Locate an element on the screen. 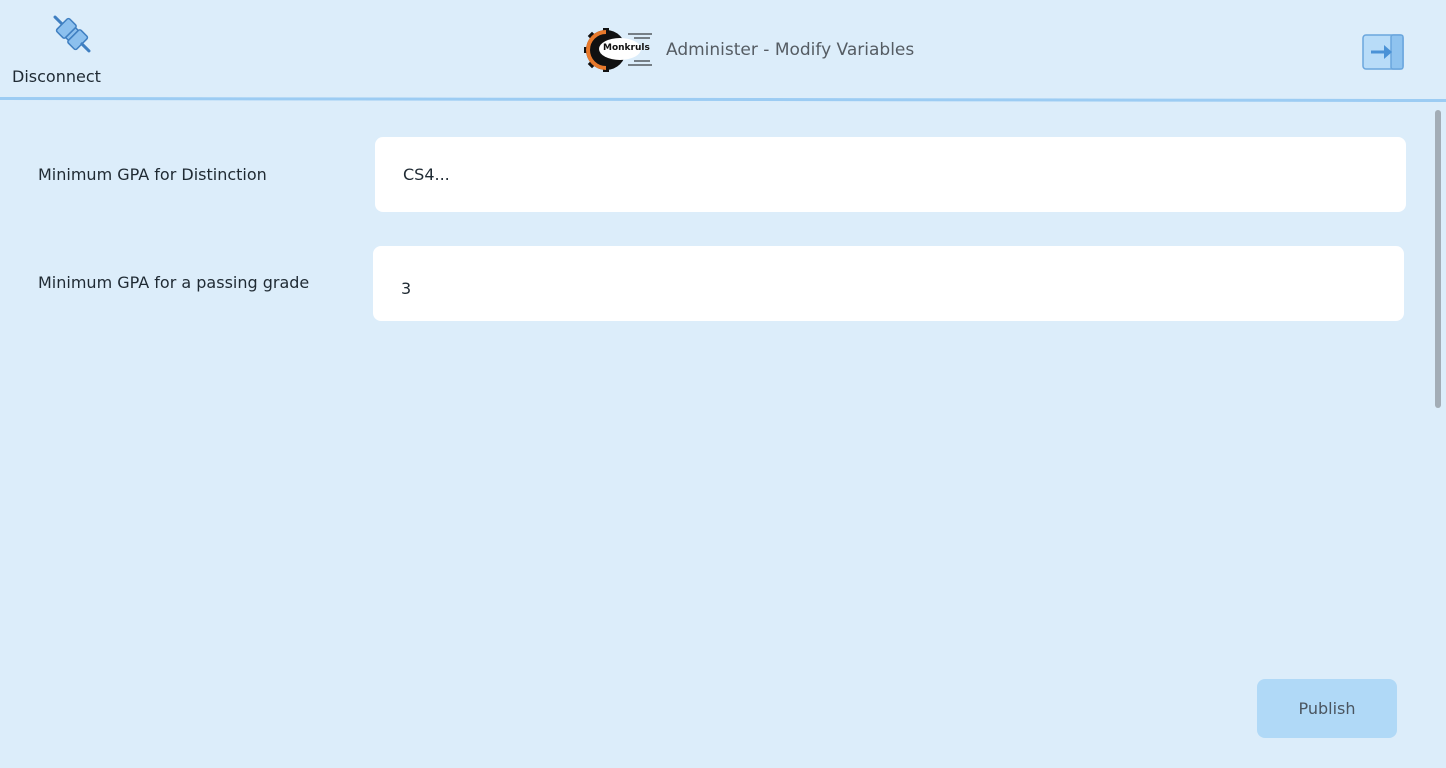  exit-arrow-icon is located at coordinates (1383, 52).